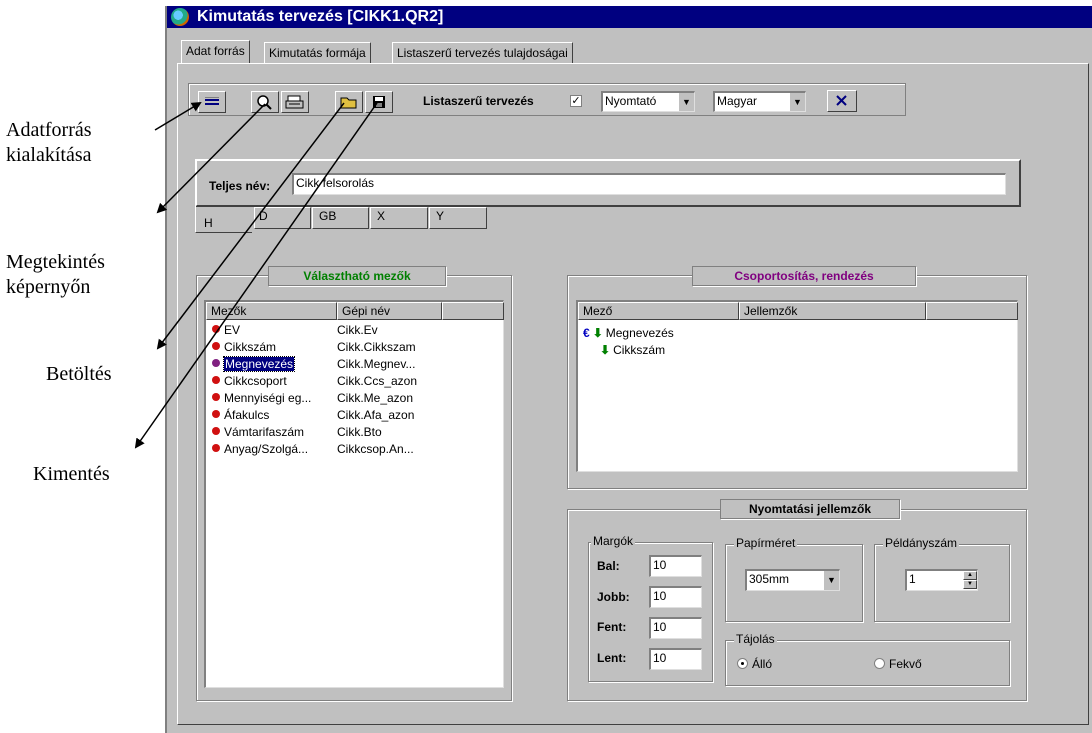 Image resolution: width=1092 pixels, height=733 pixels. Describe the element at coordinates (178, 116) in the screenshot. I see `arrow-adatforras` at that location.